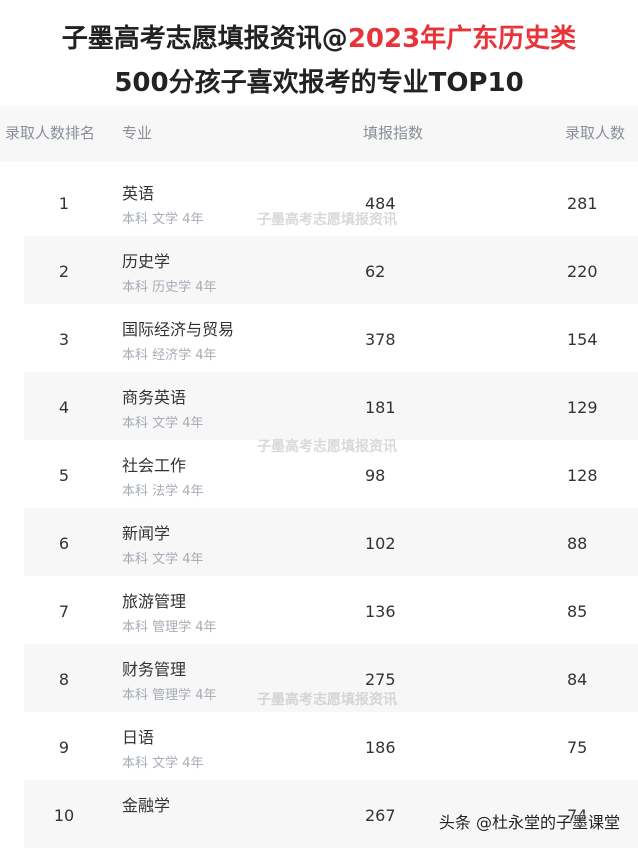 Image resolution: width=638 pixels, height=848 pixels. Describe the element at coordinates (380, 203) in the screenshot. I see `cell-index: 484` at that location.